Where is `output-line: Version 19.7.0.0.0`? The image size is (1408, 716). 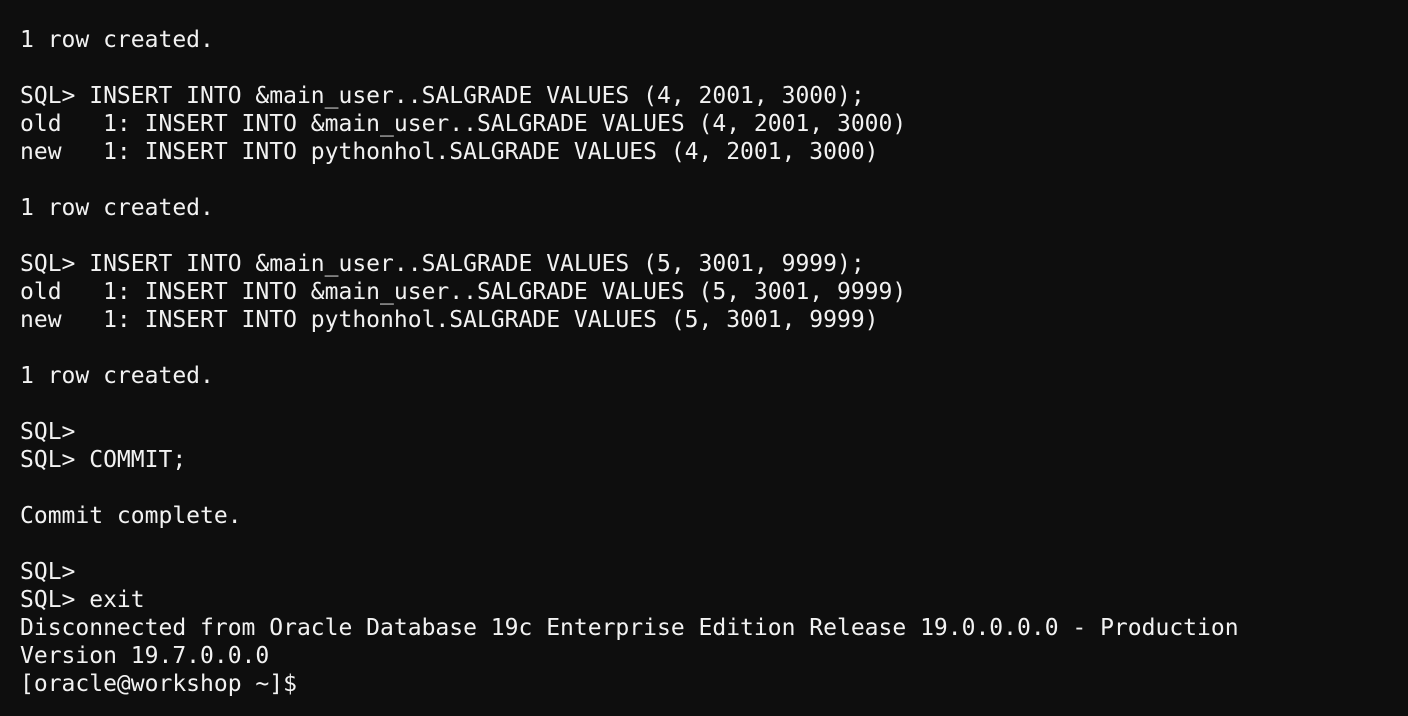 output-line: Version 19.7.0.0.0 is located at coordinates (145, 656).